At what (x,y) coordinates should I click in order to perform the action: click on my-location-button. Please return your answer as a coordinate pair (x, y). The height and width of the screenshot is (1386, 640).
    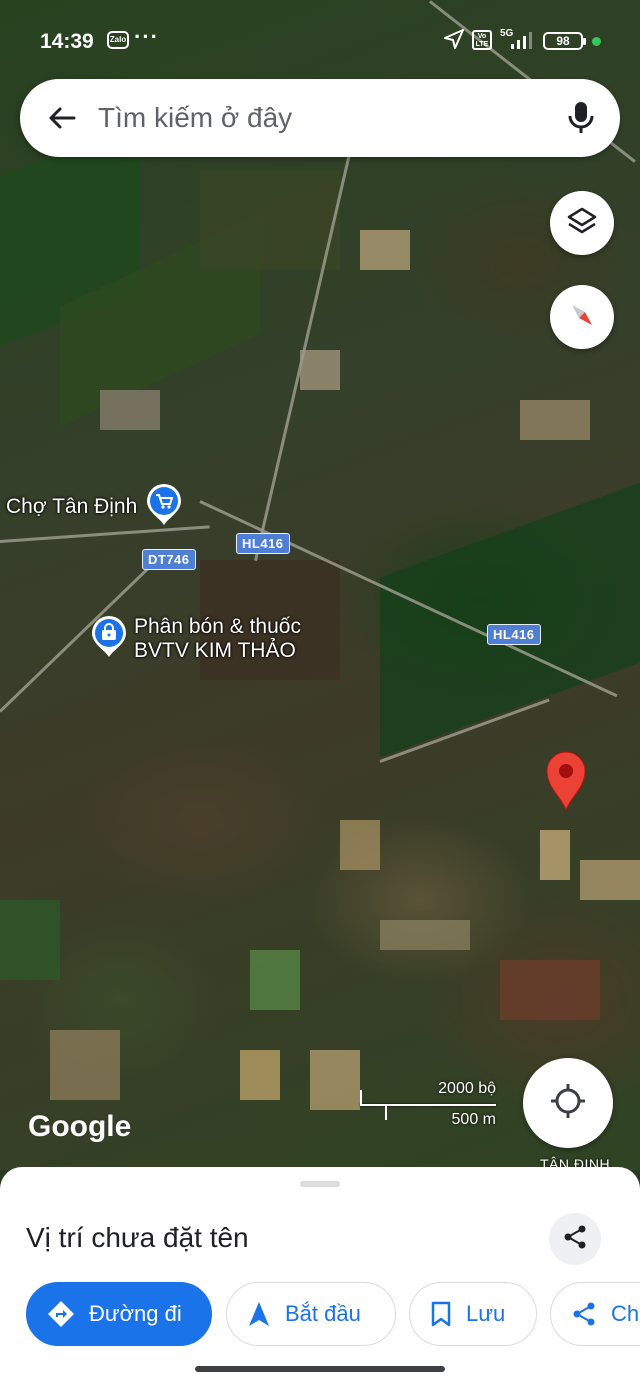
    Looking at the image, I should click on (568, 1103).